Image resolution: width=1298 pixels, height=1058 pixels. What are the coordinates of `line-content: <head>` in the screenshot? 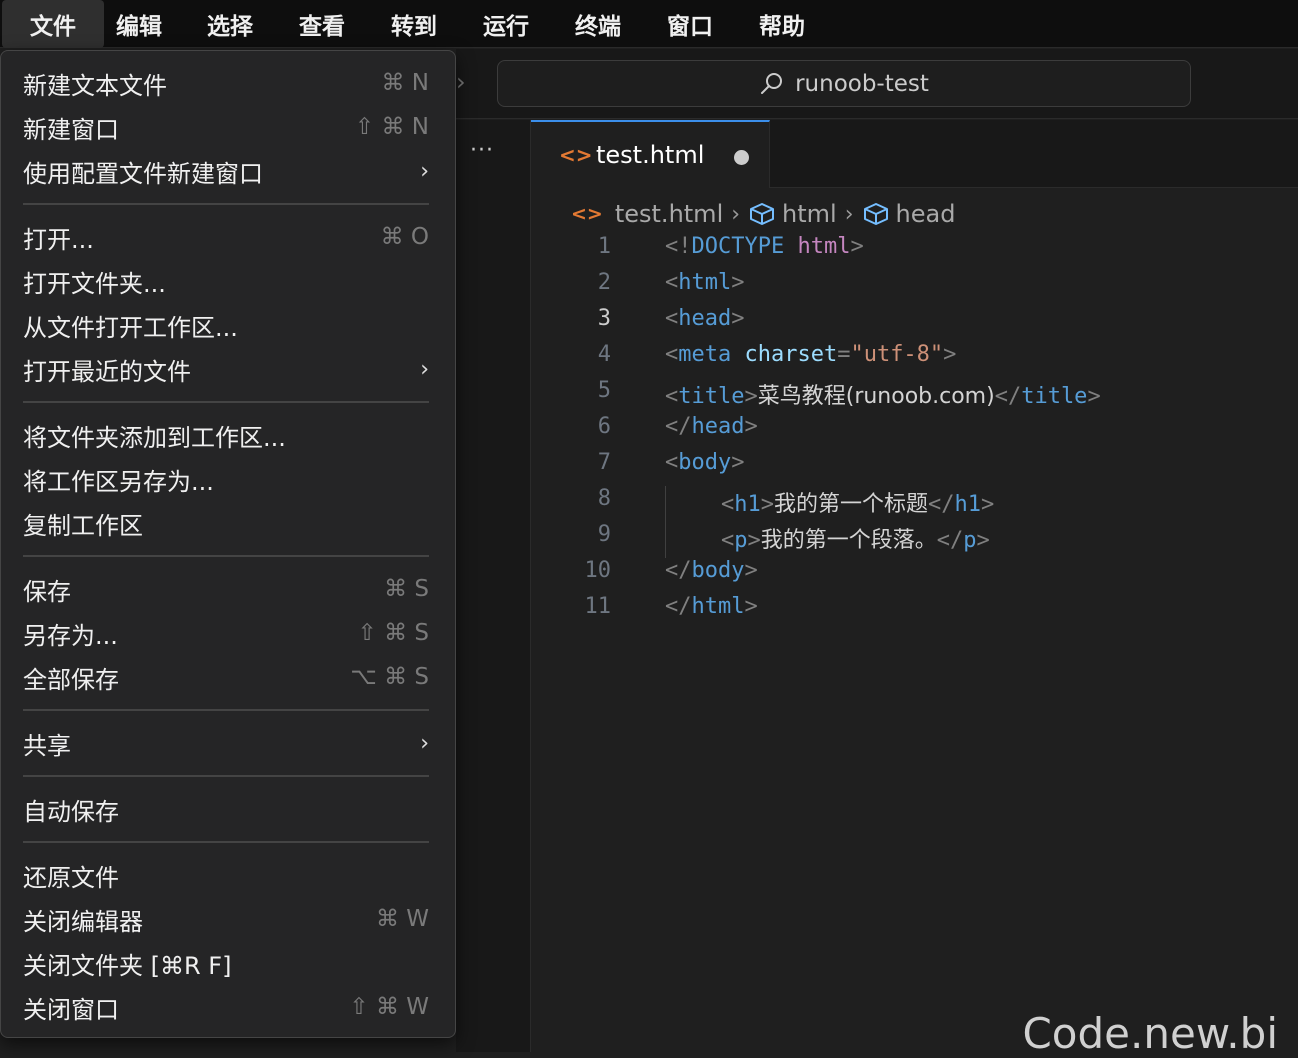 It's located at (705, 318).